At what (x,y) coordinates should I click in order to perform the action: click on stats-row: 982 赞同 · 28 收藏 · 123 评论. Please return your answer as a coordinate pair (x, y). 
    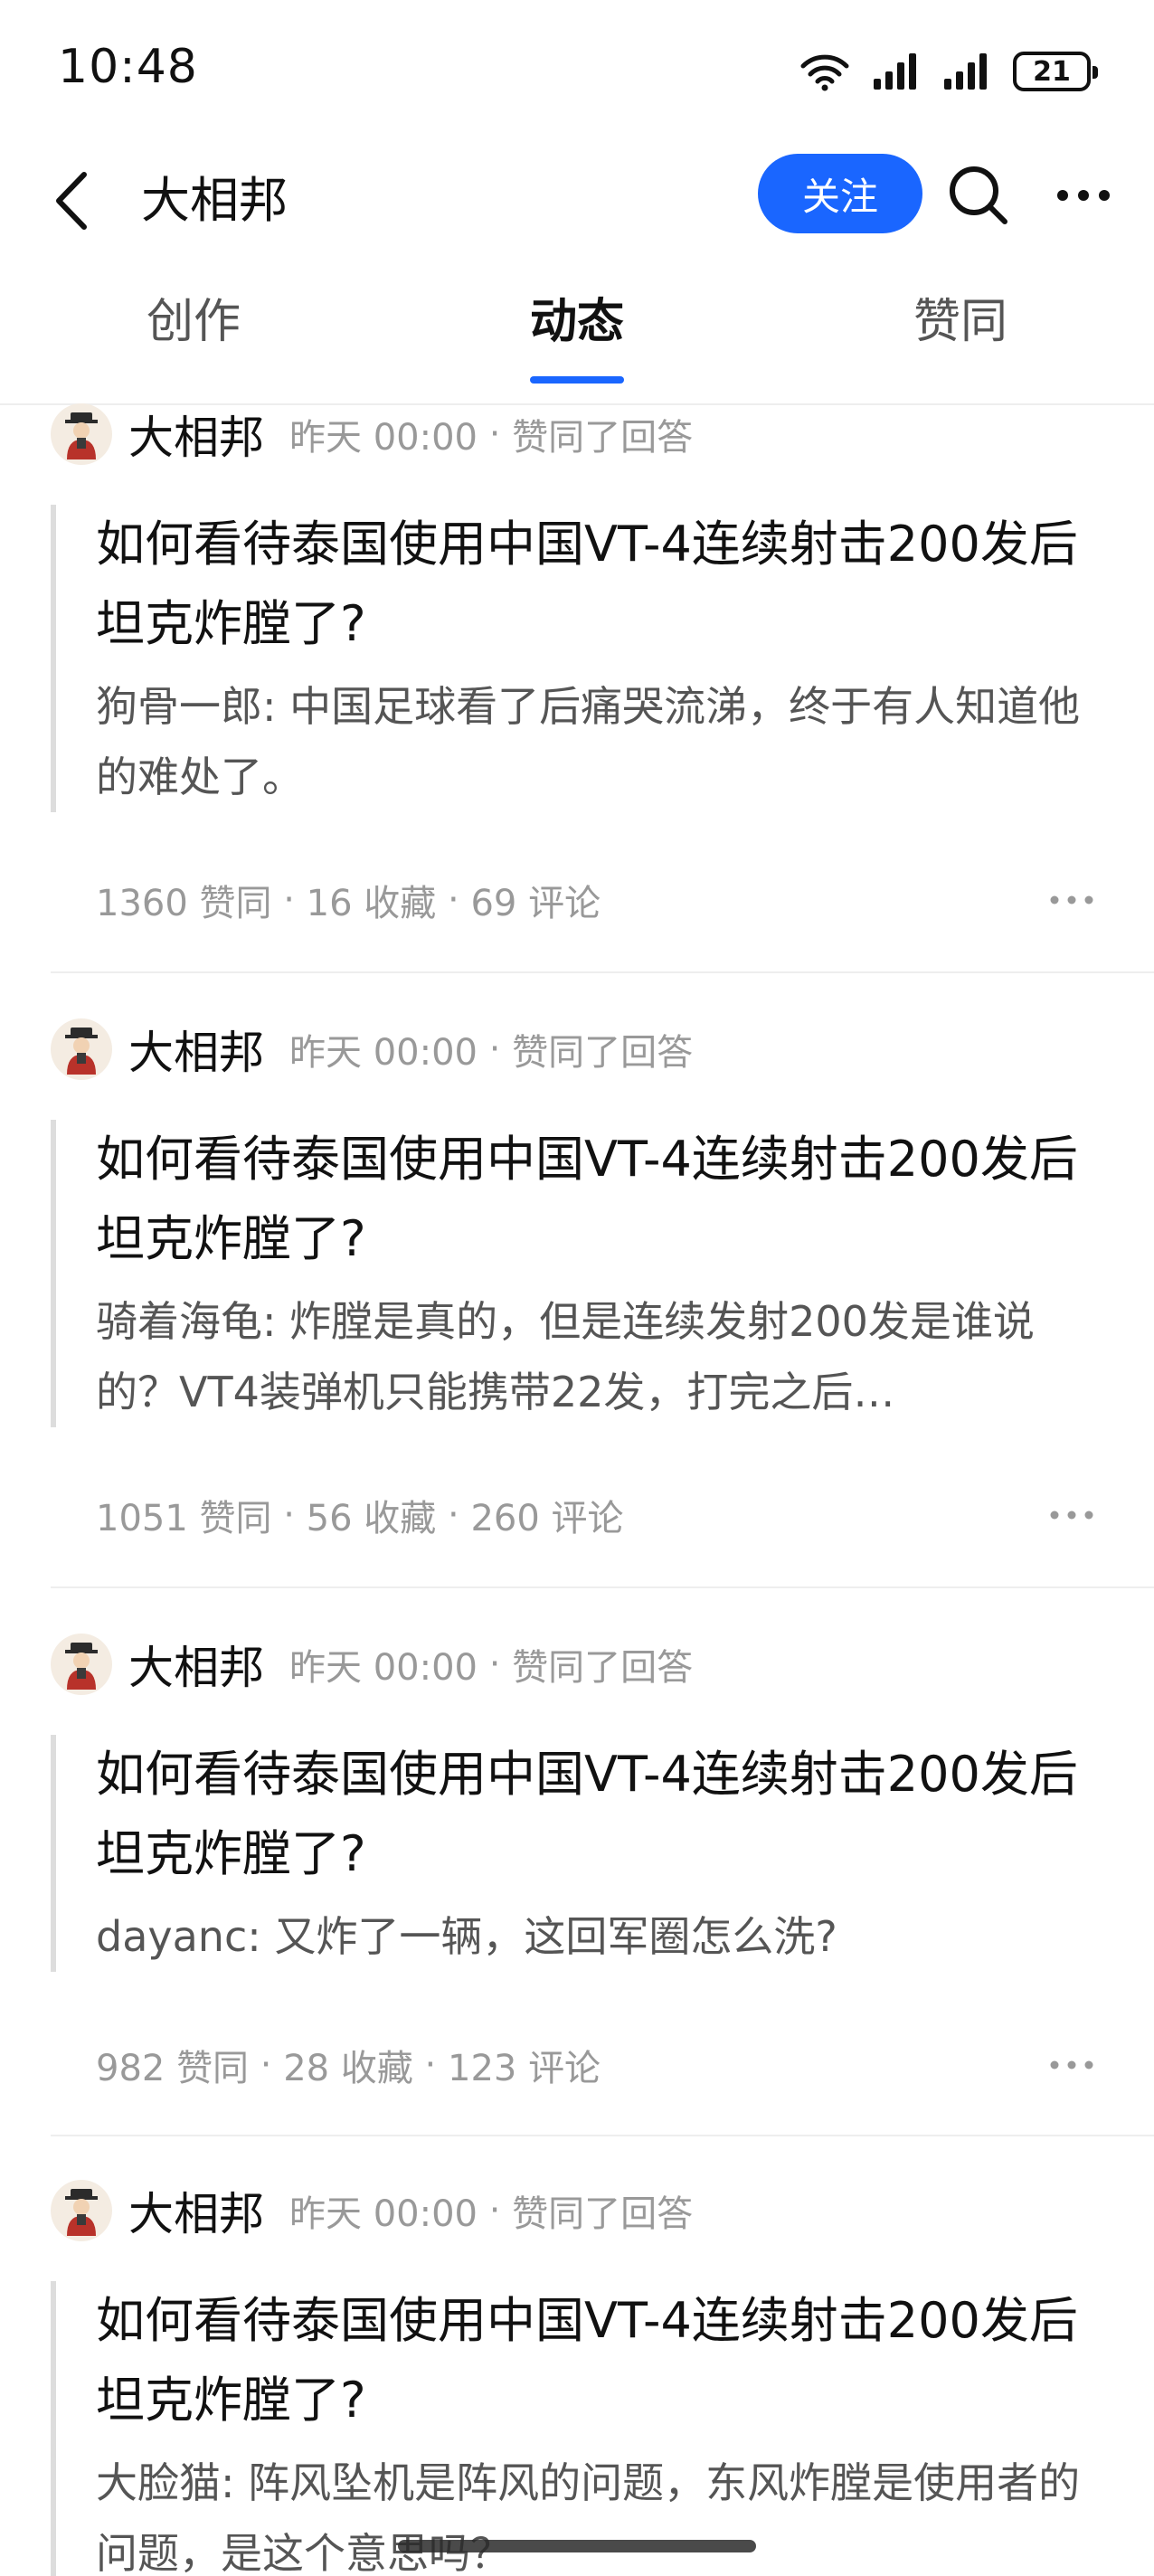
    Looking at the image, I should click on (348, 2065).